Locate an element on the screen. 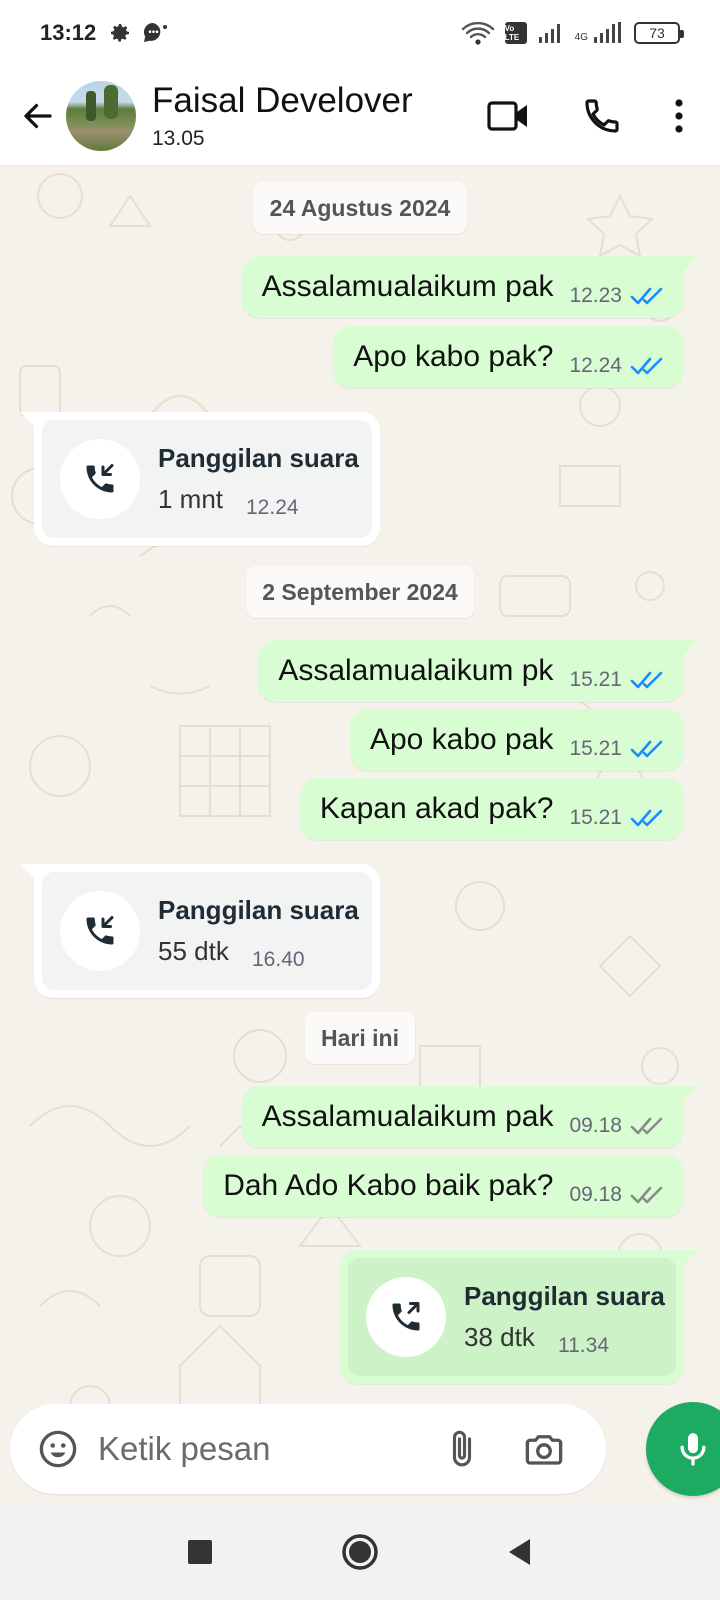  home-button is located at coordinates (360, 1552).